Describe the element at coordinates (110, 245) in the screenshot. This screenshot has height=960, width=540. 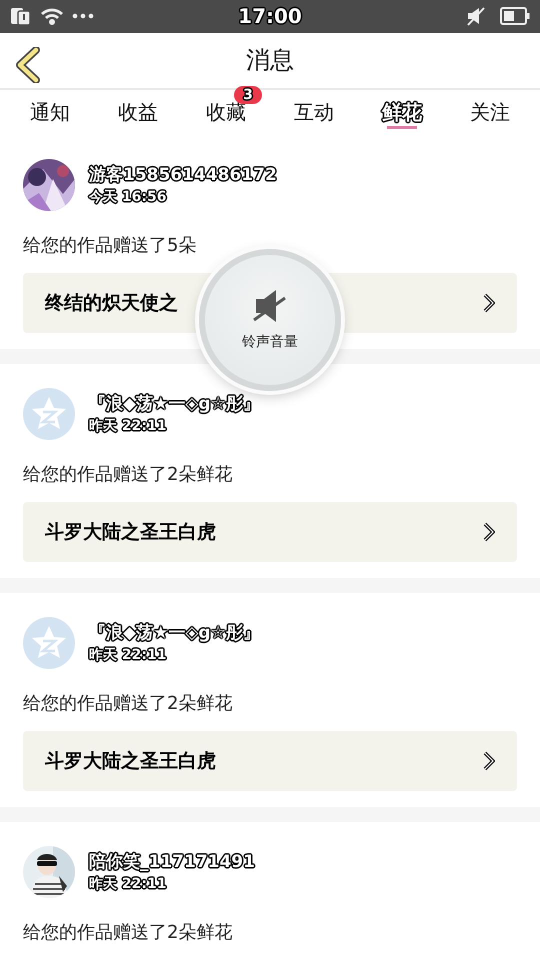
I see `message-text: 给您的作品赠送了5朵` at that location.